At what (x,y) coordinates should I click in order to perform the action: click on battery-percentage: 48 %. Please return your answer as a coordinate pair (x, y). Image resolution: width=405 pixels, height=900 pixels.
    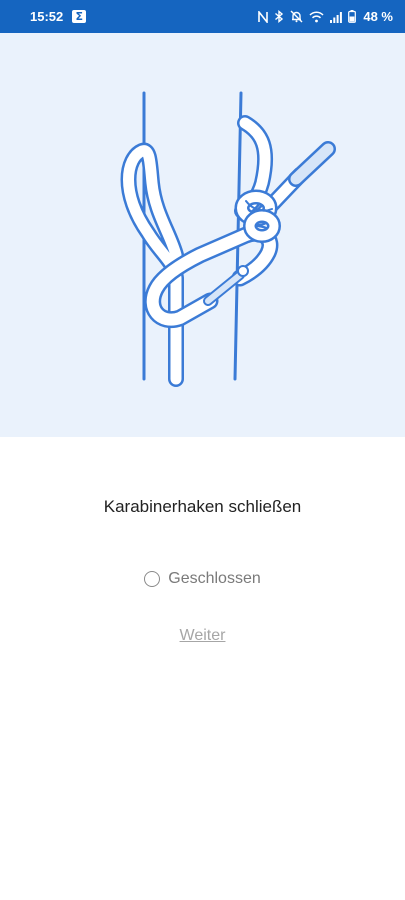
    Looking at the image, I should click on (378, 16).